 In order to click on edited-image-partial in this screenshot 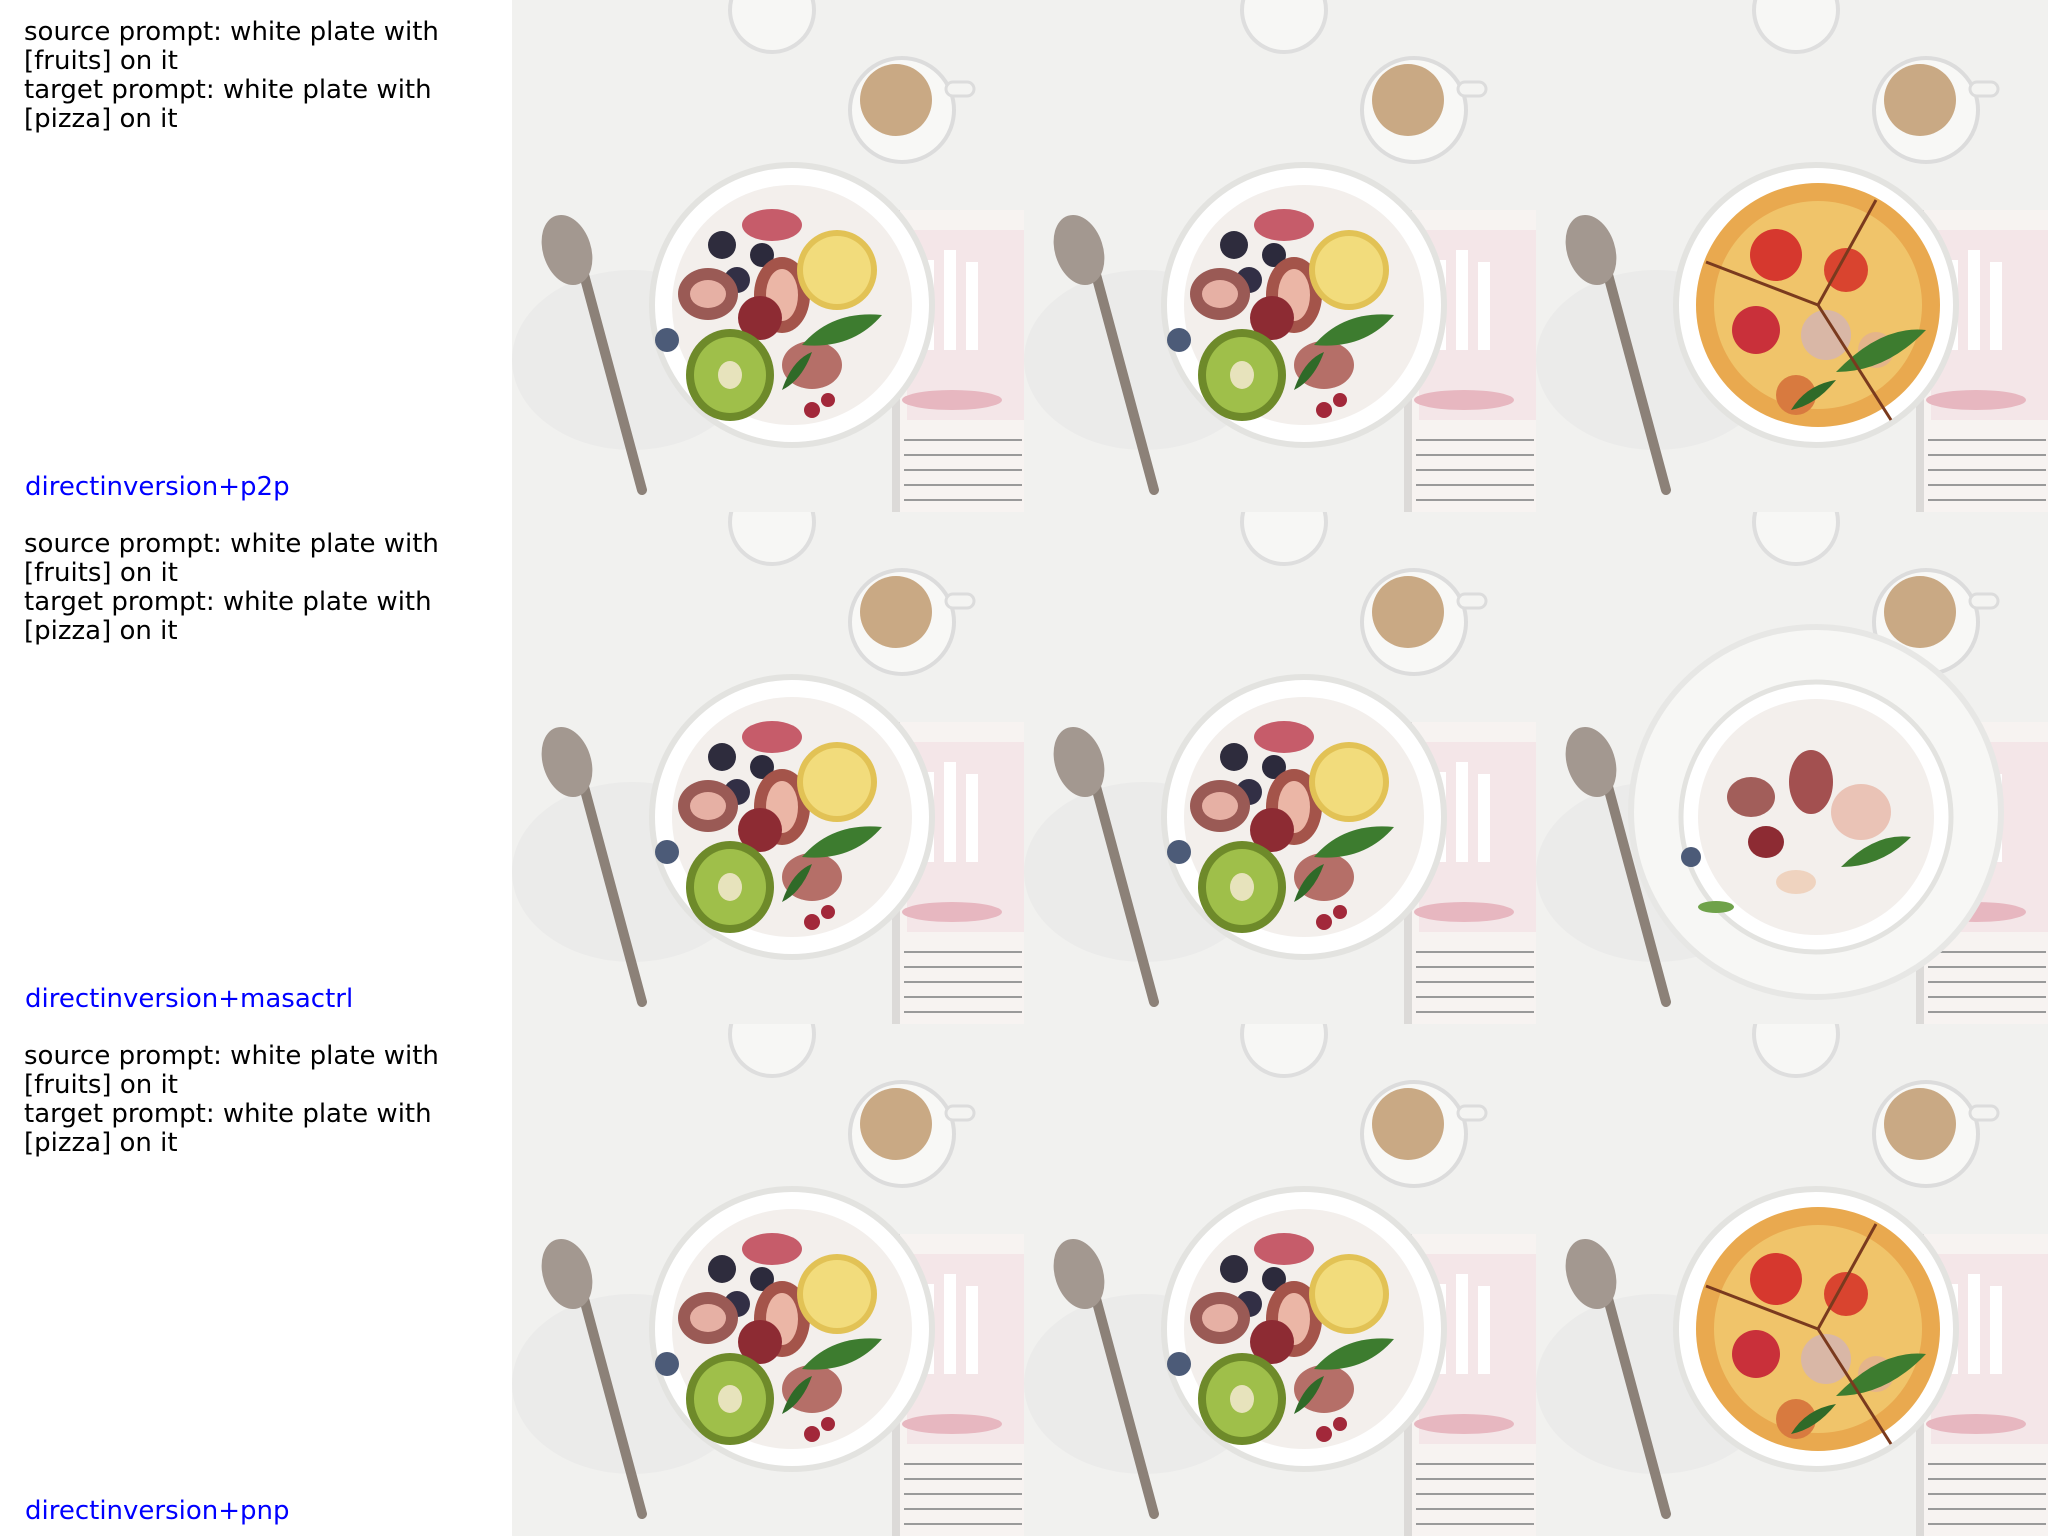, I will do `click(1792, 768)`.